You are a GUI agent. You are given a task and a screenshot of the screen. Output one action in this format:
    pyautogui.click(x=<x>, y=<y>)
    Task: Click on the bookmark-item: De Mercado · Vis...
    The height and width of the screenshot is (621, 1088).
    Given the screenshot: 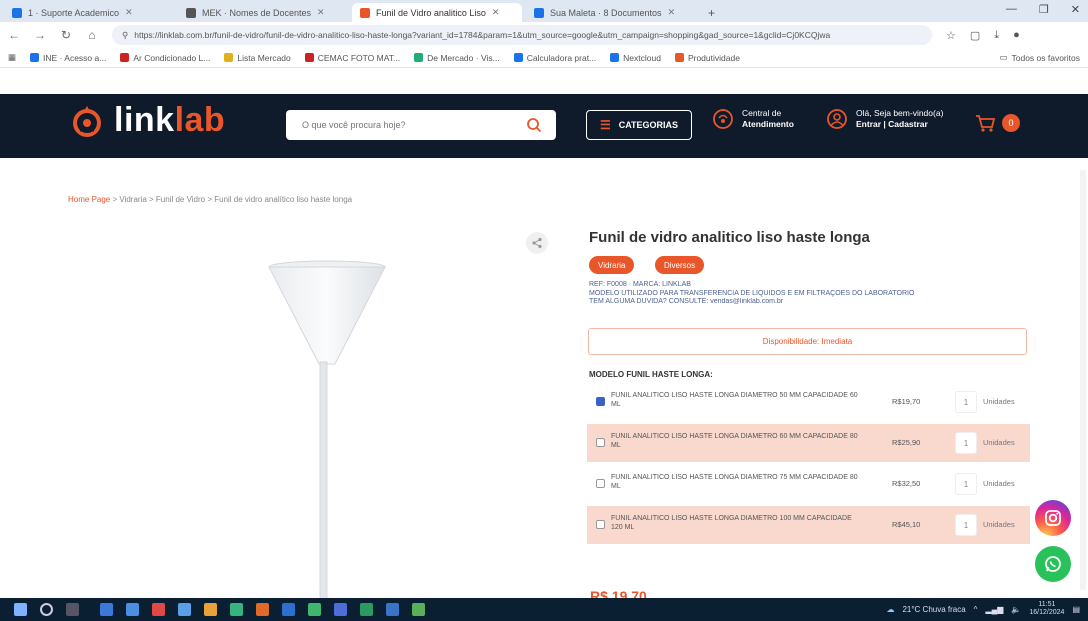 What is the action you would take?
    pyautogui.click(x=457, y=58)
    